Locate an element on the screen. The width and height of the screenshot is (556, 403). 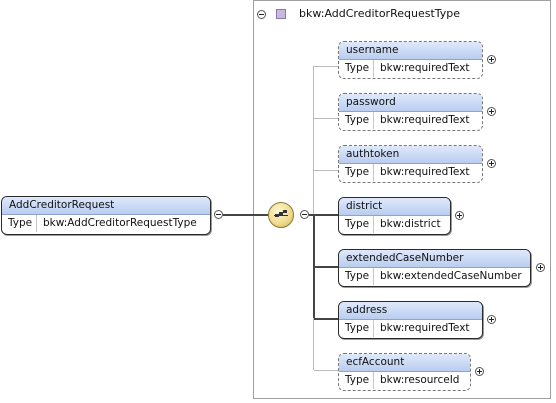
element-name: ecfAccount is located at coordinates (404, 363).